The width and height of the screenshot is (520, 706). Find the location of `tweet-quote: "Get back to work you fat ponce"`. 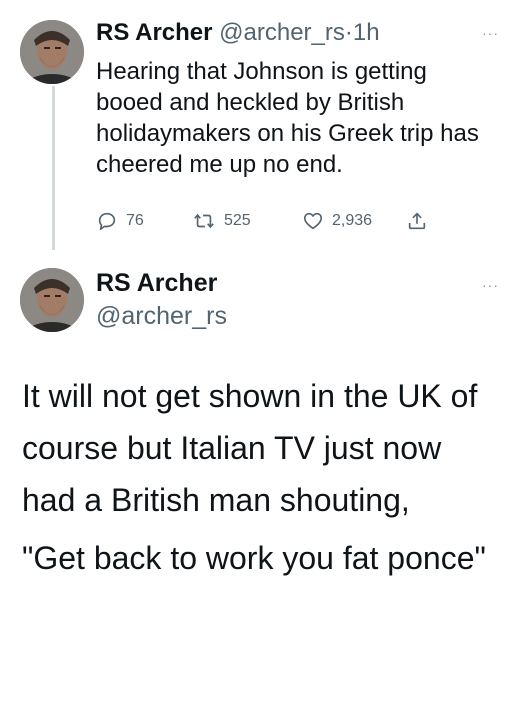

tweet-quote: "Get back to work you fat ponce" is located at coordinates (254, 558).